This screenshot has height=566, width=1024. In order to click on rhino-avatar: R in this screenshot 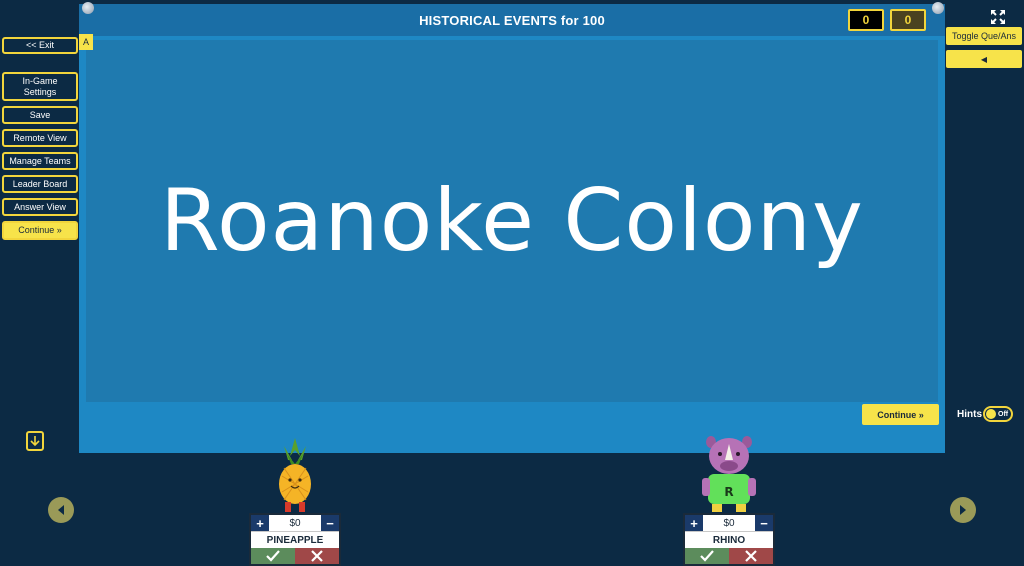, I will do `click(729, 474)`.